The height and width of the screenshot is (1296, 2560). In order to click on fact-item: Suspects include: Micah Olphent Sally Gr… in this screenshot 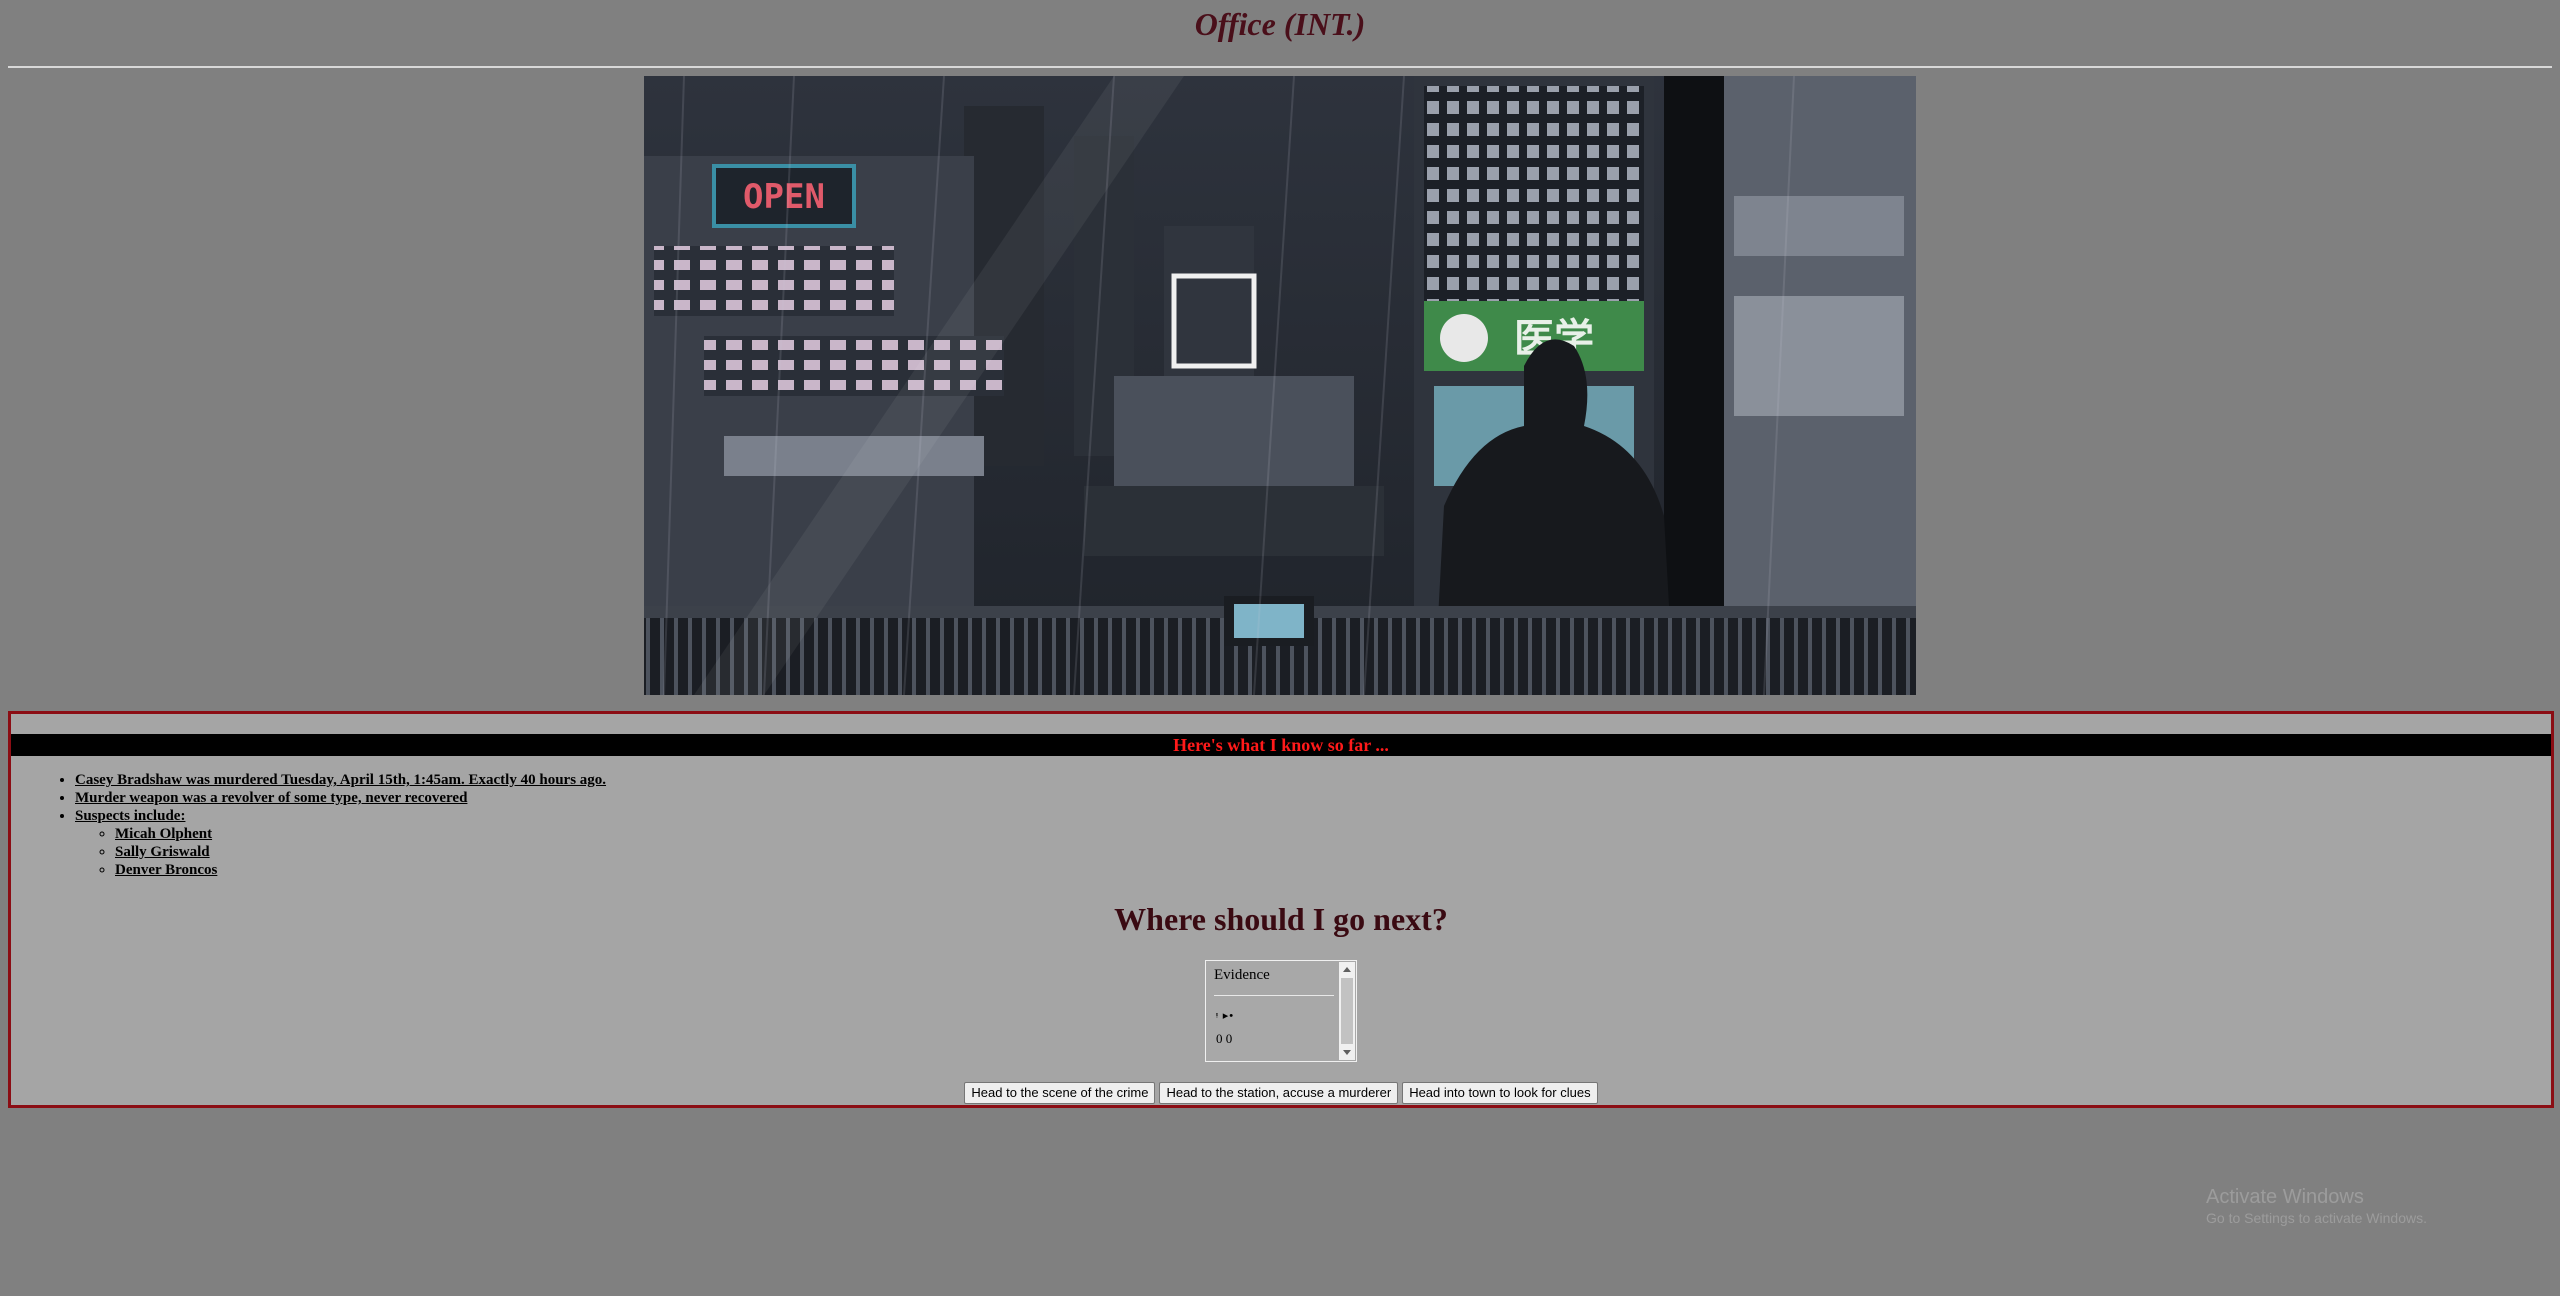, I will do `click(340, 843)`.